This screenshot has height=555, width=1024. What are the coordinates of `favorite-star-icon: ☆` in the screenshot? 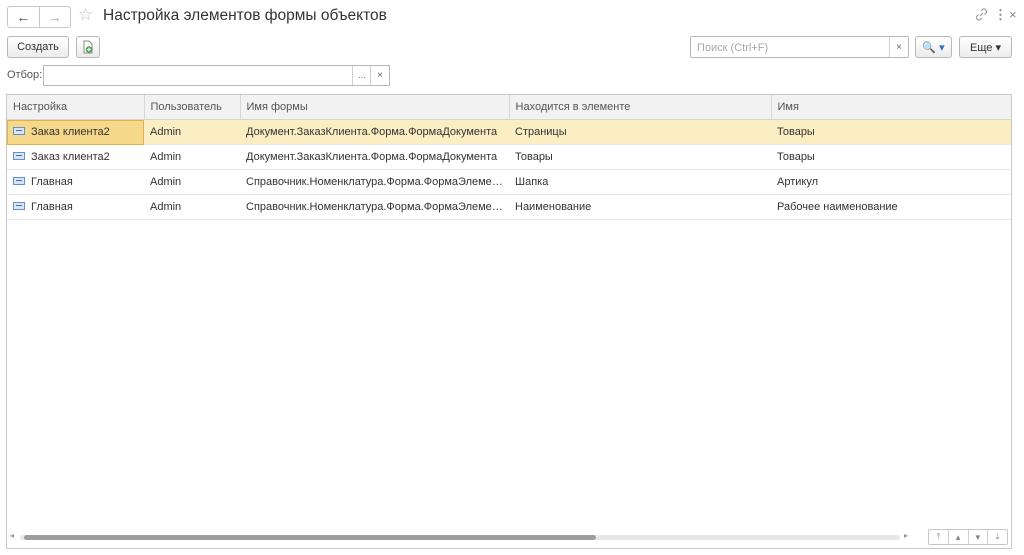 It's located at (85, 15).